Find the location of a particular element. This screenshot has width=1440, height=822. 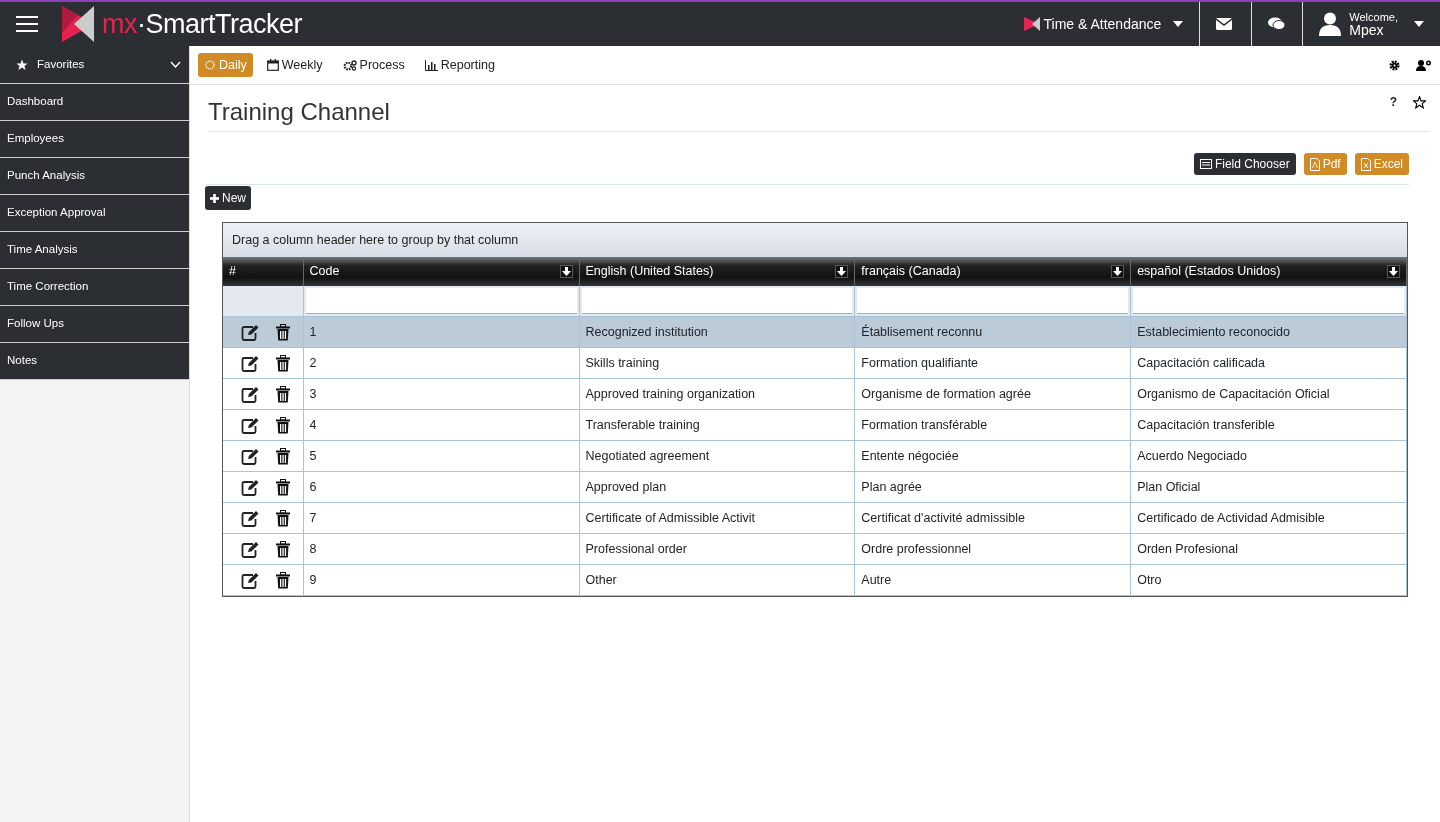

table-cell: Transferable training is located at coordinates (642, 424).